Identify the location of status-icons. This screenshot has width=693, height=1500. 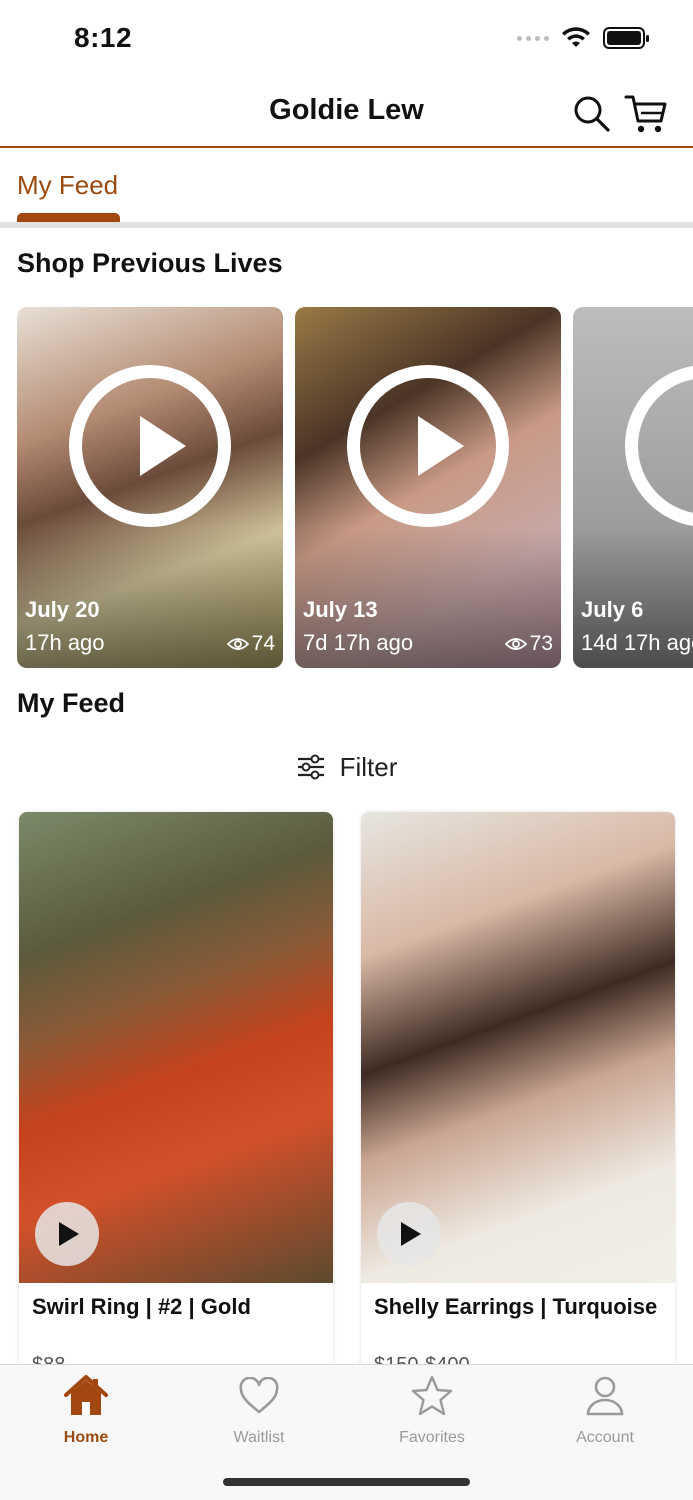
(584, 38).